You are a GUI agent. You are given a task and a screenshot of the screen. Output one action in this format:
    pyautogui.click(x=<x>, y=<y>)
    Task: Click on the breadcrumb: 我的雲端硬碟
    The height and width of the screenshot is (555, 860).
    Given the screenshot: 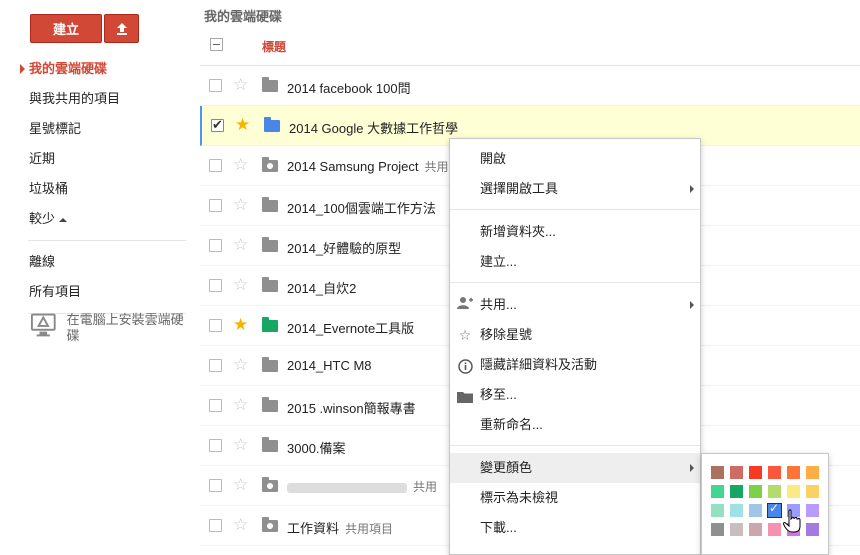 What is the action you would take?
    pyautogui.click(x=243, y=15)
    